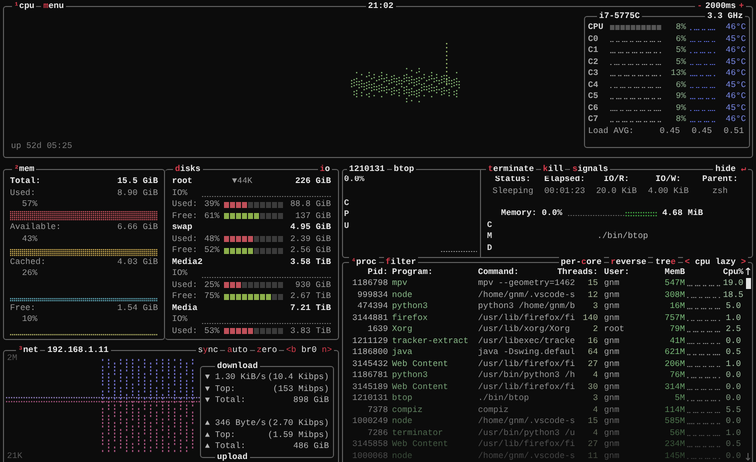 The width and height of the screenshot is (756, 462). I want to click on action-button: terminate, so click(511, 170).